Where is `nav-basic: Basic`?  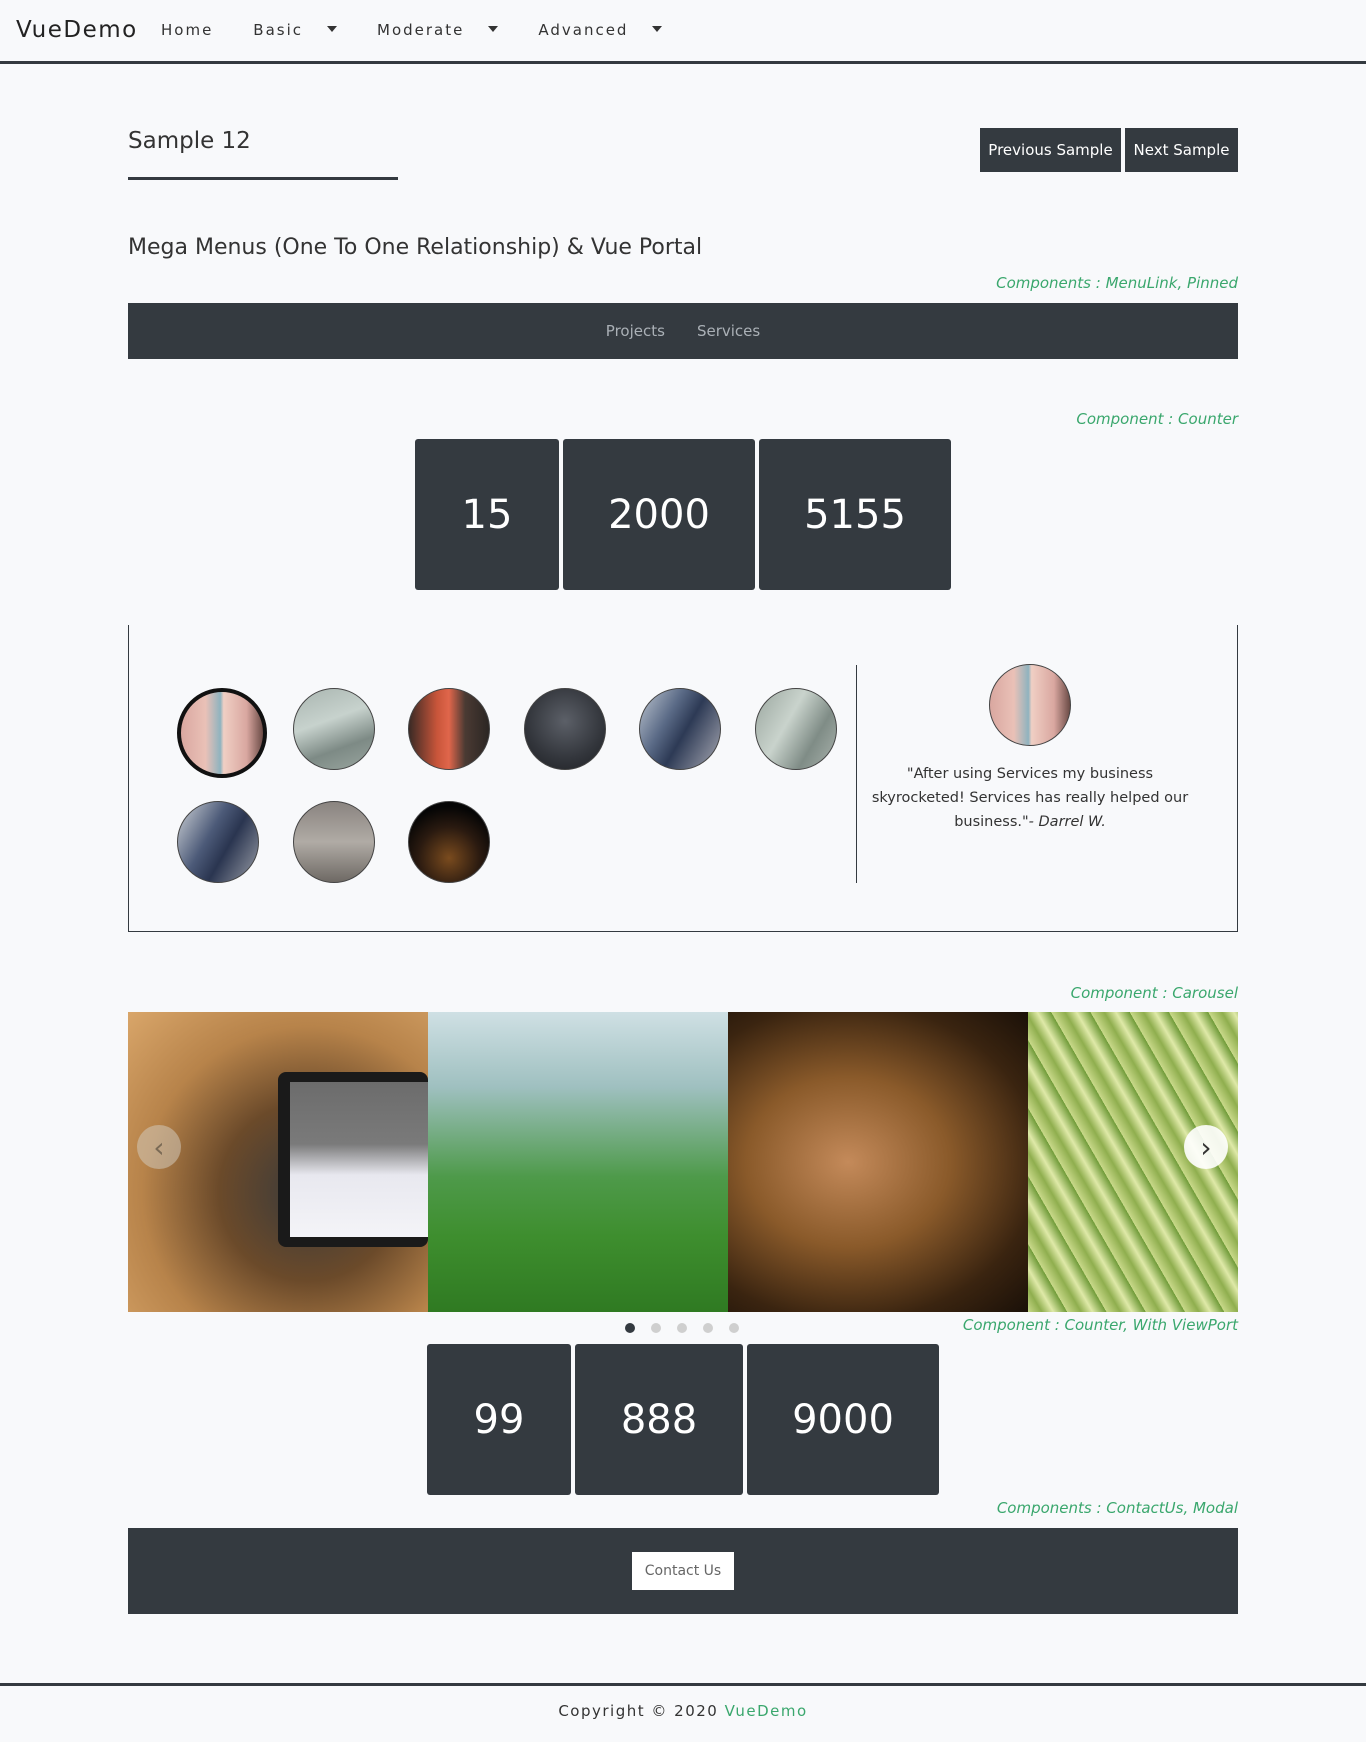 nav-basic: Basic is located at coordinates (305, 30).